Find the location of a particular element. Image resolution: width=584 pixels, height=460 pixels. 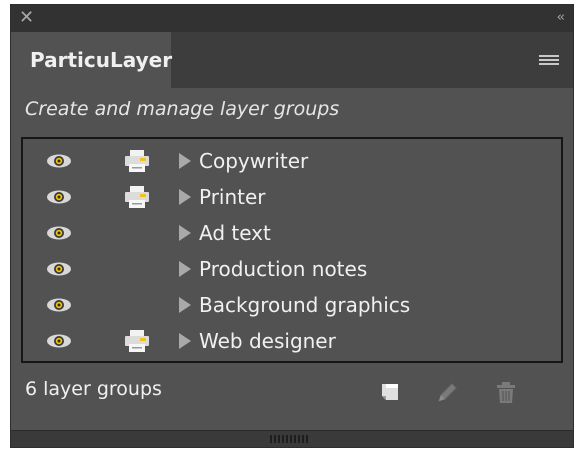

tab-row: ParticuLayer is located at coordinates (292, 60).